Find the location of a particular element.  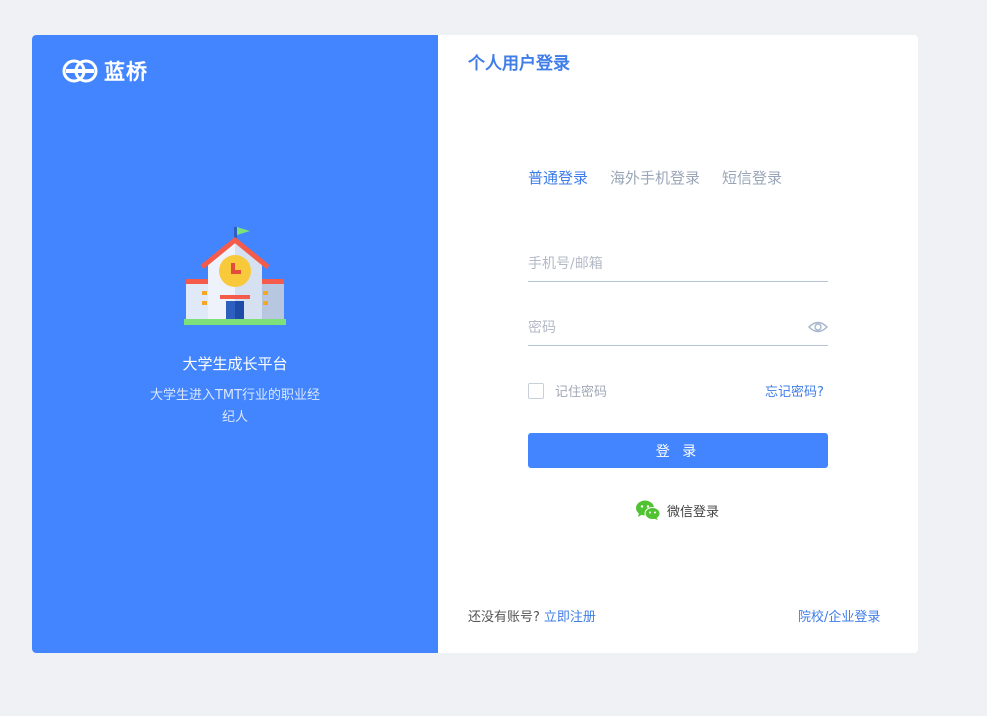

remember-password: 记住密码 is located at coordinates (567, 390).